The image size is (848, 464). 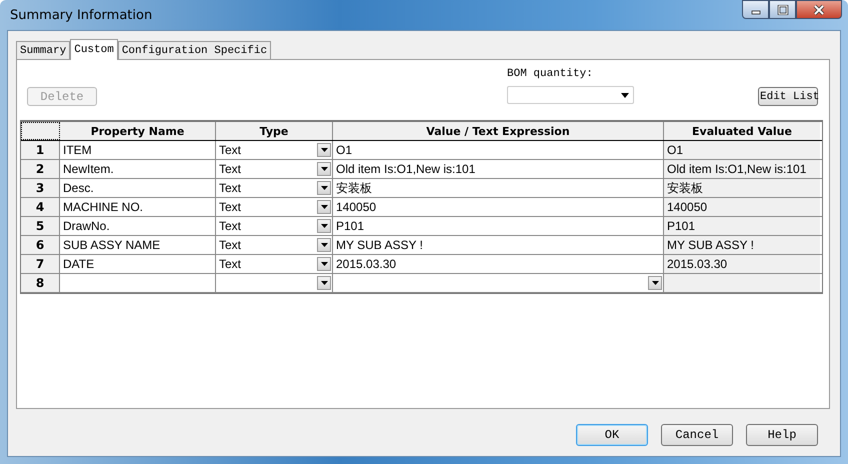 I want to click on row-number: 1, so click(x=40, y=150).